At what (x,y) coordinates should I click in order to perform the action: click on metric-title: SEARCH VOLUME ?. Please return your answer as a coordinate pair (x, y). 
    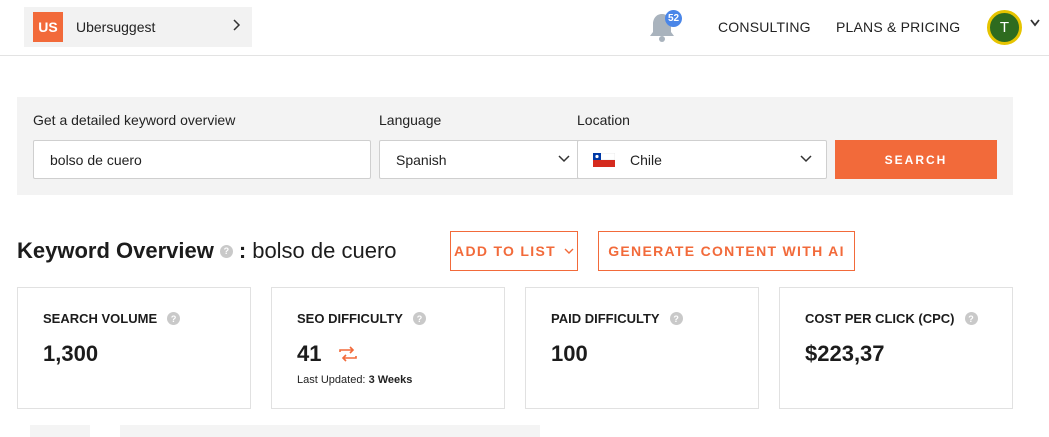
    Looking at the image, I should click on (112, 318).